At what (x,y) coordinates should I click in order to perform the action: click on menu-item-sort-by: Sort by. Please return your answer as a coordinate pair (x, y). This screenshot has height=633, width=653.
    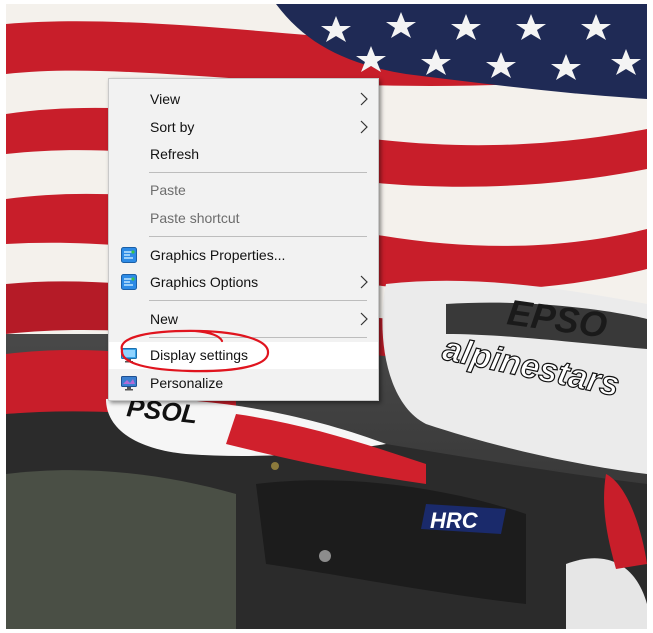
    Looking at the image, I should click on (243, 127).